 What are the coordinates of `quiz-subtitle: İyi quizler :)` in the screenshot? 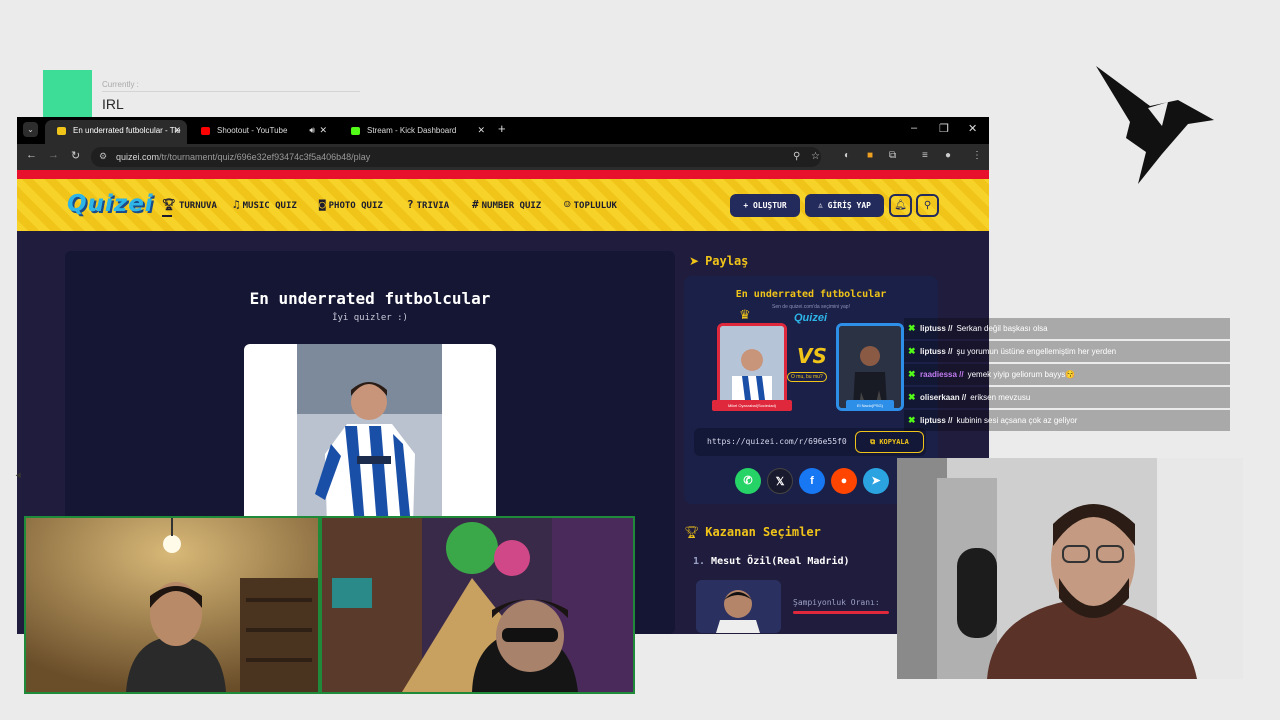 It's located at (370, 318).